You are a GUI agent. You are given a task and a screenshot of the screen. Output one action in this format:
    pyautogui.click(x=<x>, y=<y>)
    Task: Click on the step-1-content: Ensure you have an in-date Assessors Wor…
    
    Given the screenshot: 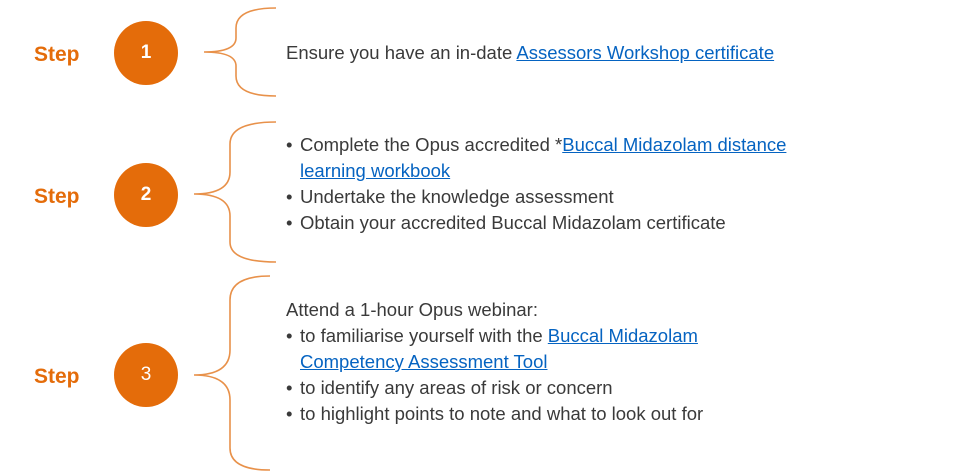 What is the action you would take?
    pyautogui.click(x=530, y=53)
    